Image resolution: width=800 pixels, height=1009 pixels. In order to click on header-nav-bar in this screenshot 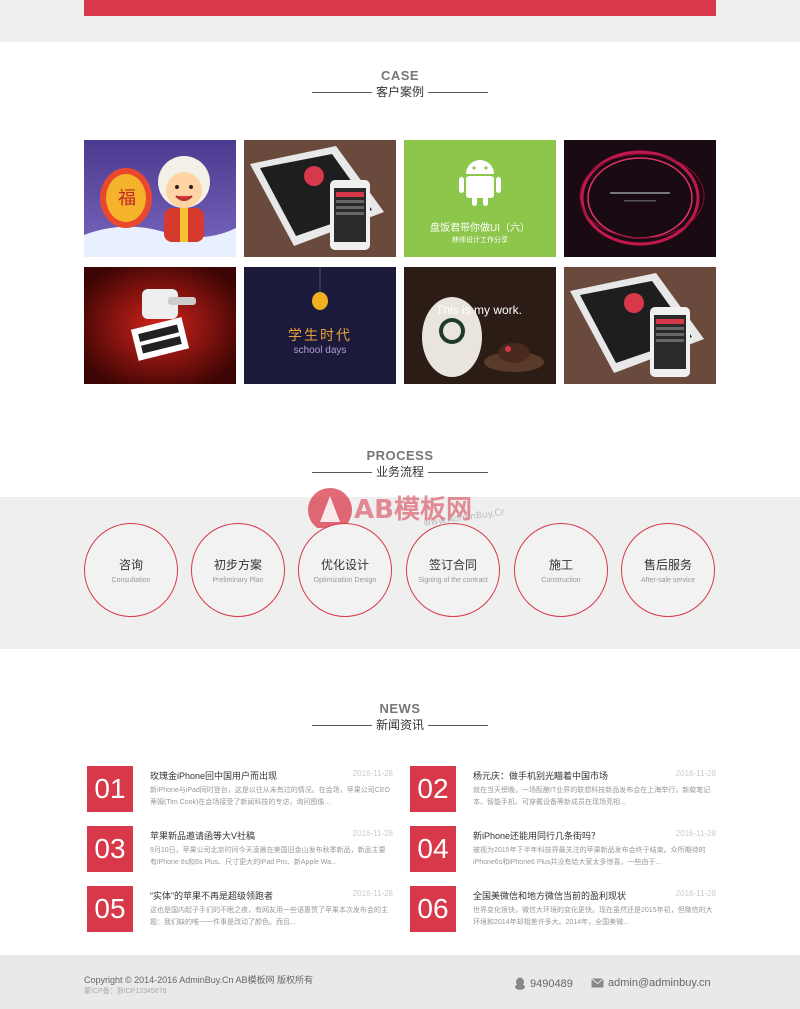, I will do `click(400, 8)`.